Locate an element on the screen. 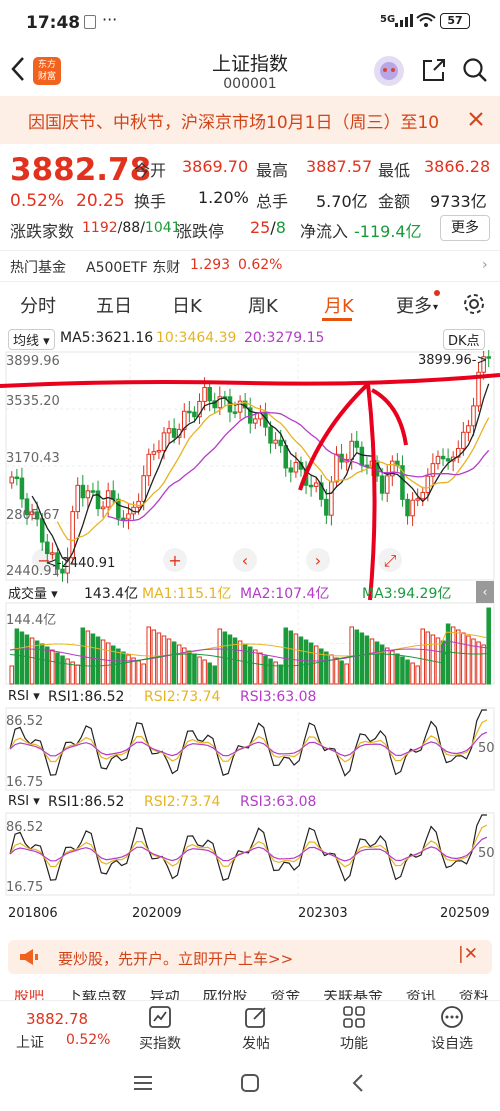 The image size is (500, 1111). post-button: 发帖 is located at coordinates (256, 1030).